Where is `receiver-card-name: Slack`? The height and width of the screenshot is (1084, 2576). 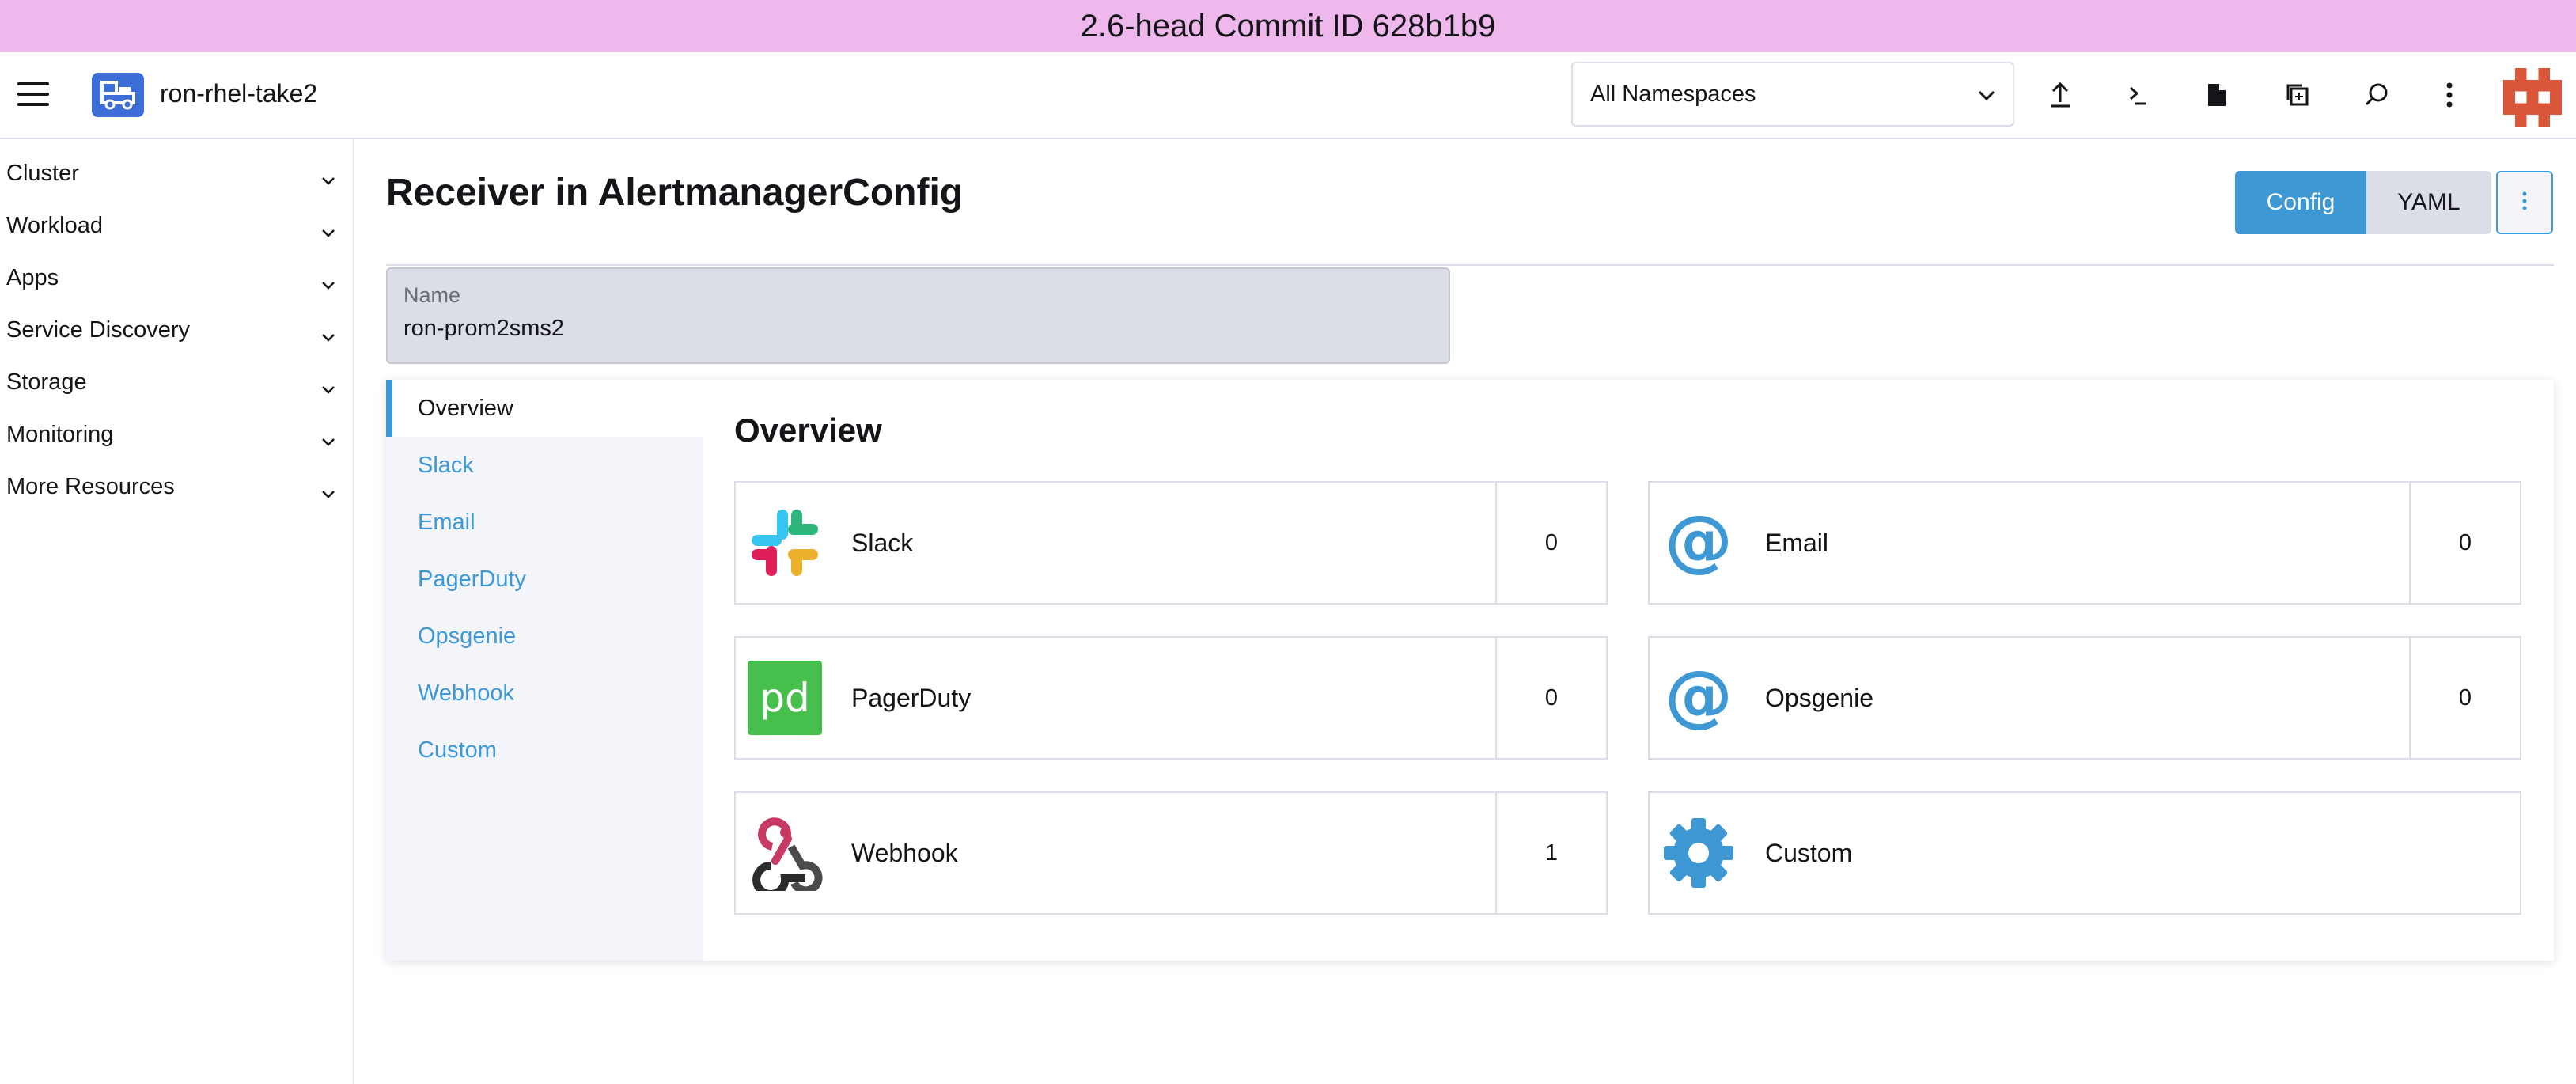 receiver-card-name: Slack is located at coordinates (883, 543).